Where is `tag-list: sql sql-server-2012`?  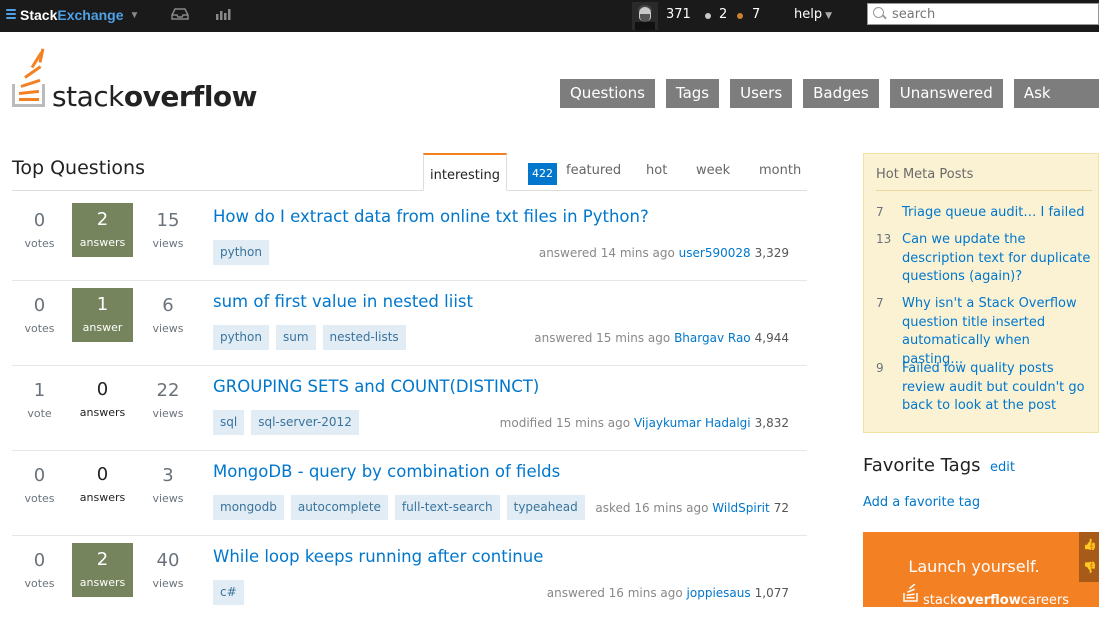 tag-list: sql sql-server-2012 is located at coordinates (289, 422).